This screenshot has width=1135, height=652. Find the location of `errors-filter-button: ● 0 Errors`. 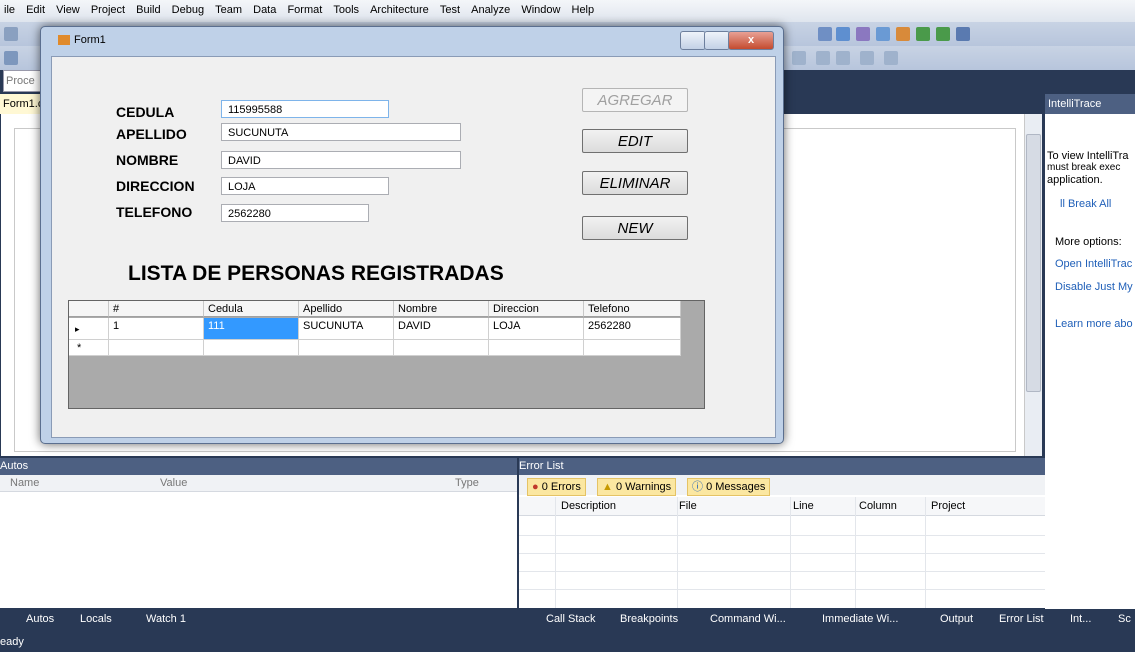

errors-filter-button: ● 0 Errors is located at coordinates (556, 487).